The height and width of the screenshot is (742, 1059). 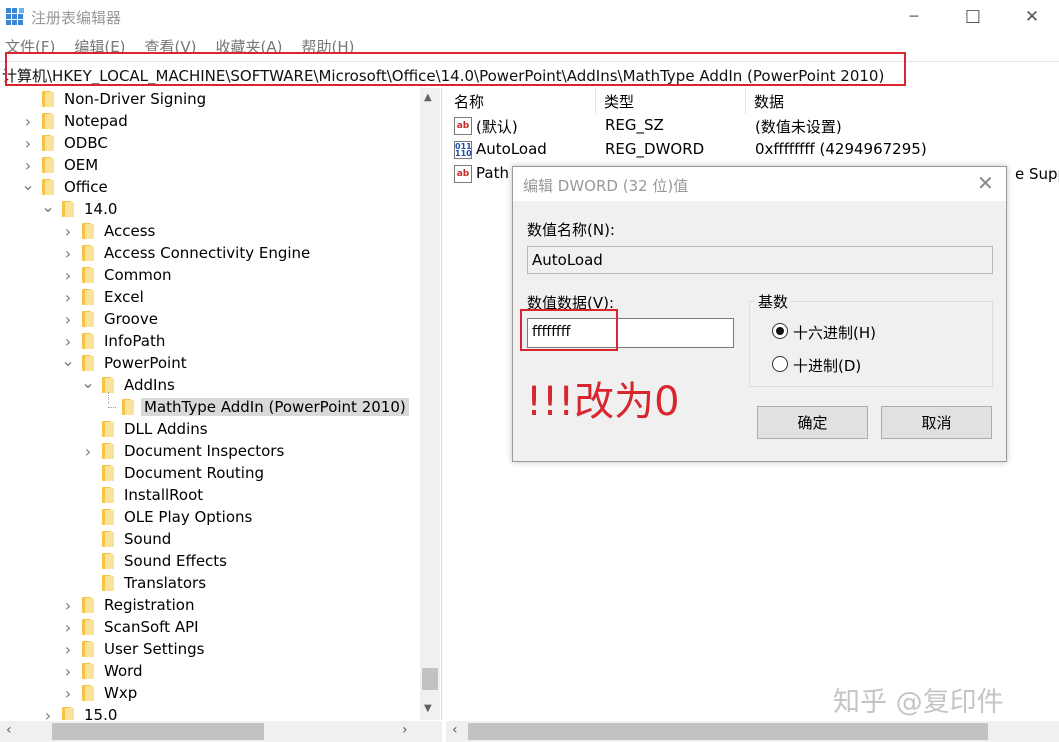 What do you see at coordinates (96, 121) in the screenshot?
I see `tree-node-label: Notepad` at bounding box center [96, 121].